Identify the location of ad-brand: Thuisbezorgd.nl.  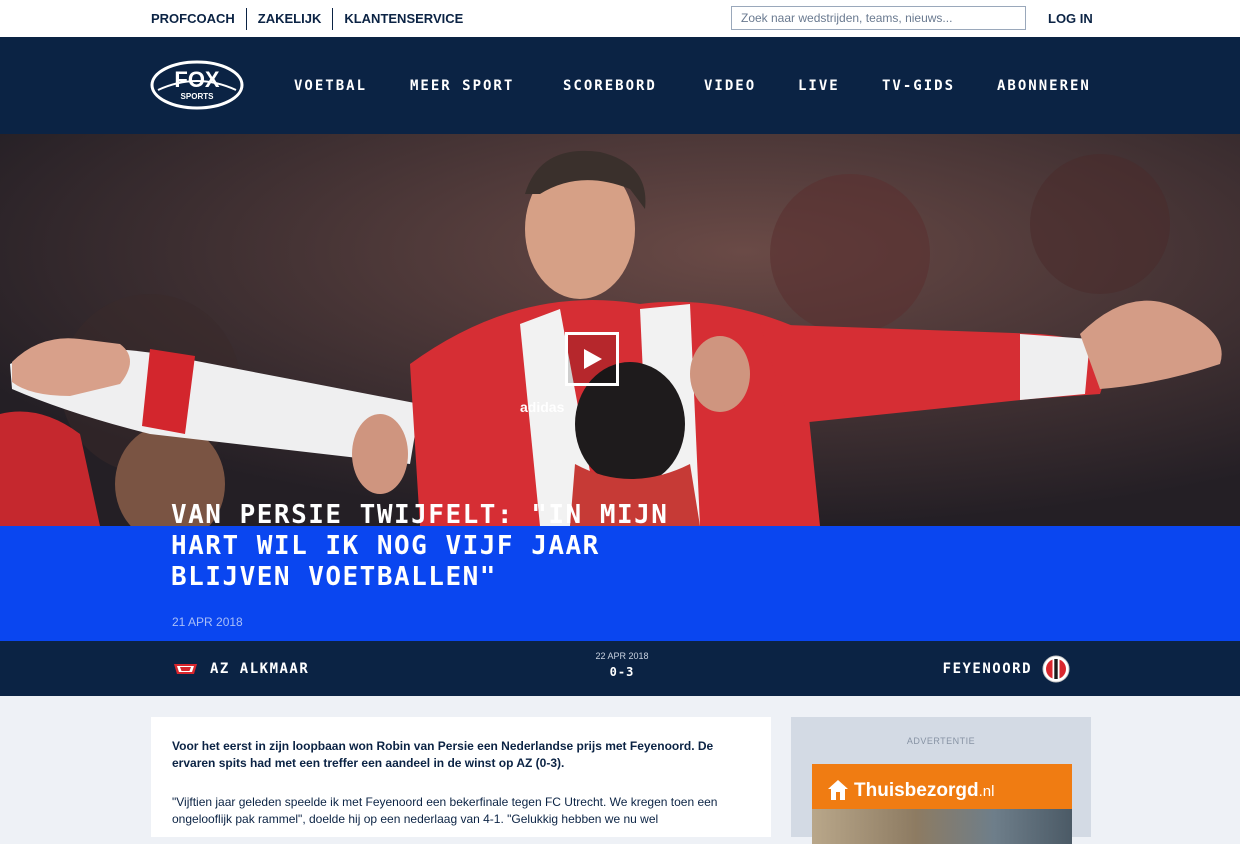
(924, 791).